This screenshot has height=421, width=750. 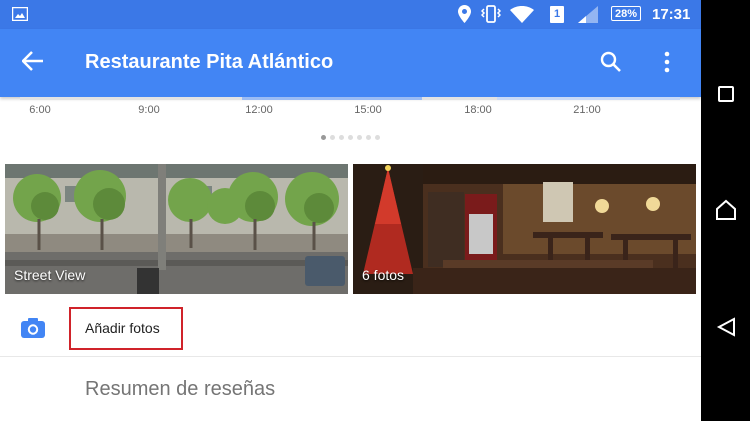 What do you see at coordinates (126, 328) in the screenshot?
I see `add-photos-button: Añadir fotos` at bounding box center [126, 328].